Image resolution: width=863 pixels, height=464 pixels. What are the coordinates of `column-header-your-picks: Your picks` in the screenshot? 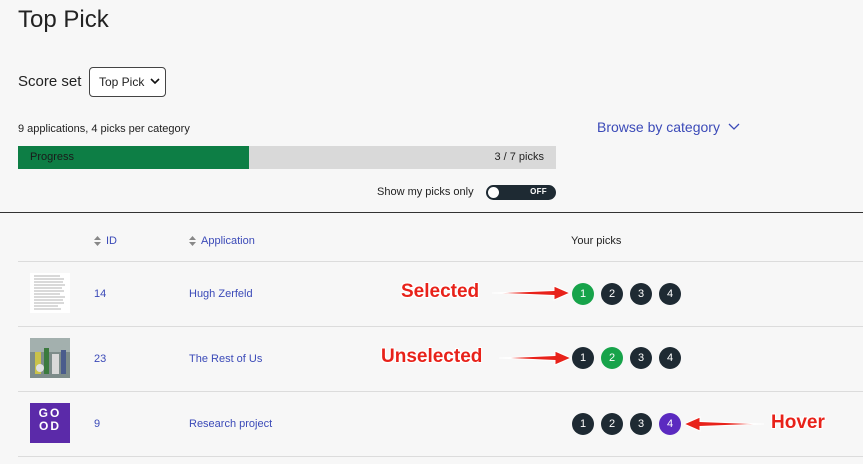 It's located at (596, 241).